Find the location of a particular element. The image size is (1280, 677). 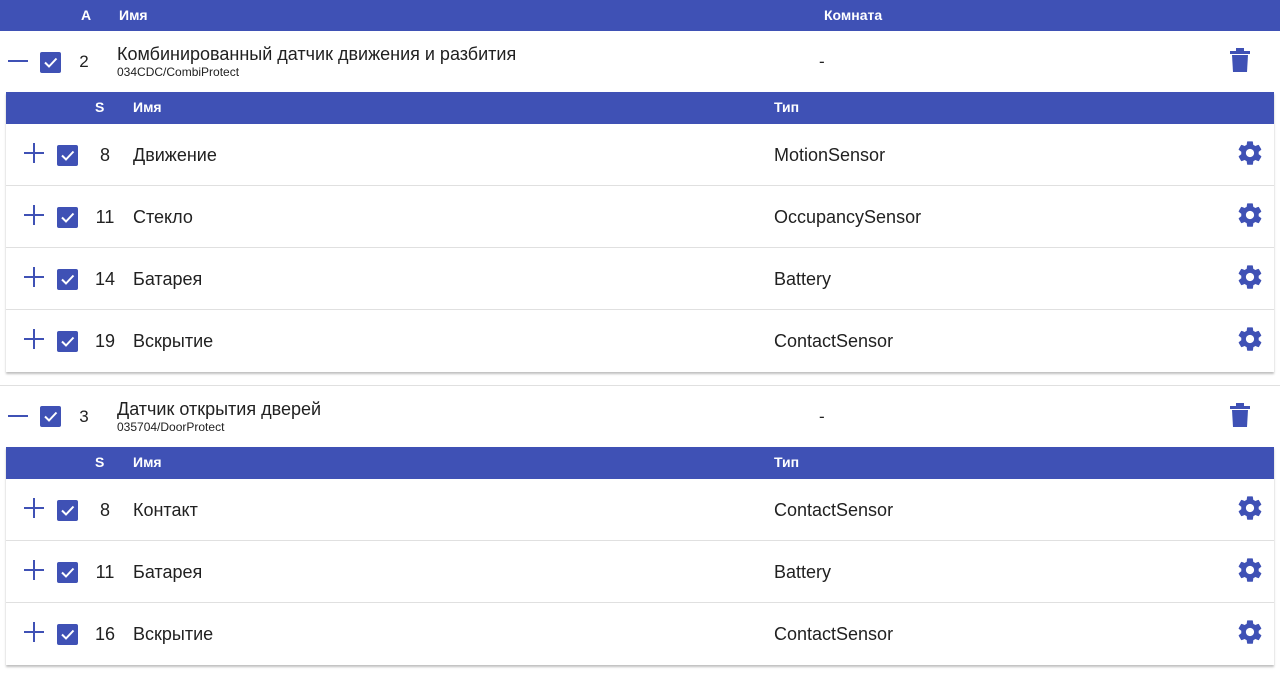

sensor-slot: 14 is located at coordinates (105, 279).